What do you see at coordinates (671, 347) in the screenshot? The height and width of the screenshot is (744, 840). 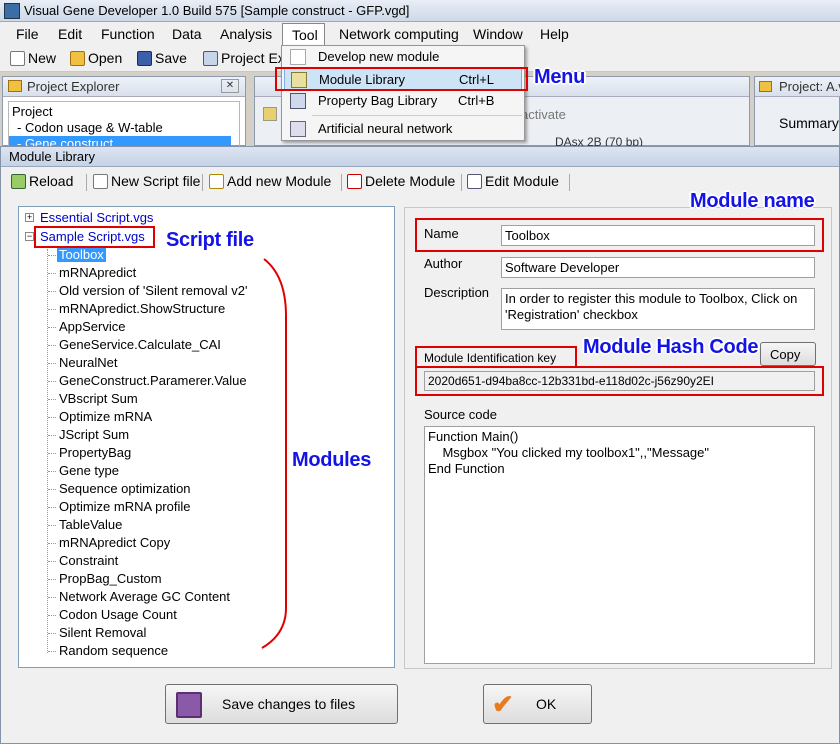 I see `annotation-module-hash: Module Hash Code` at bounding box center [671, 347].